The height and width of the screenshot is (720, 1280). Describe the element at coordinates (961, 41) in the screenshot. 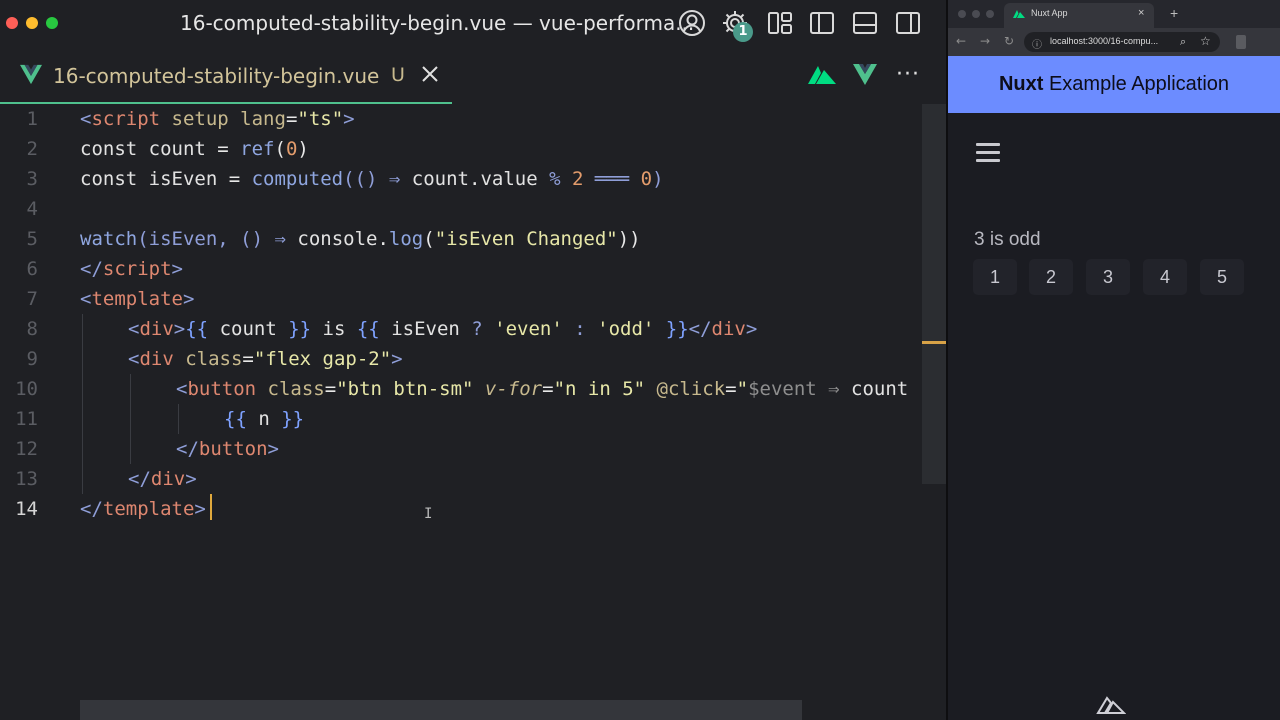

I see `back-arrow-icon: ←` at that location.